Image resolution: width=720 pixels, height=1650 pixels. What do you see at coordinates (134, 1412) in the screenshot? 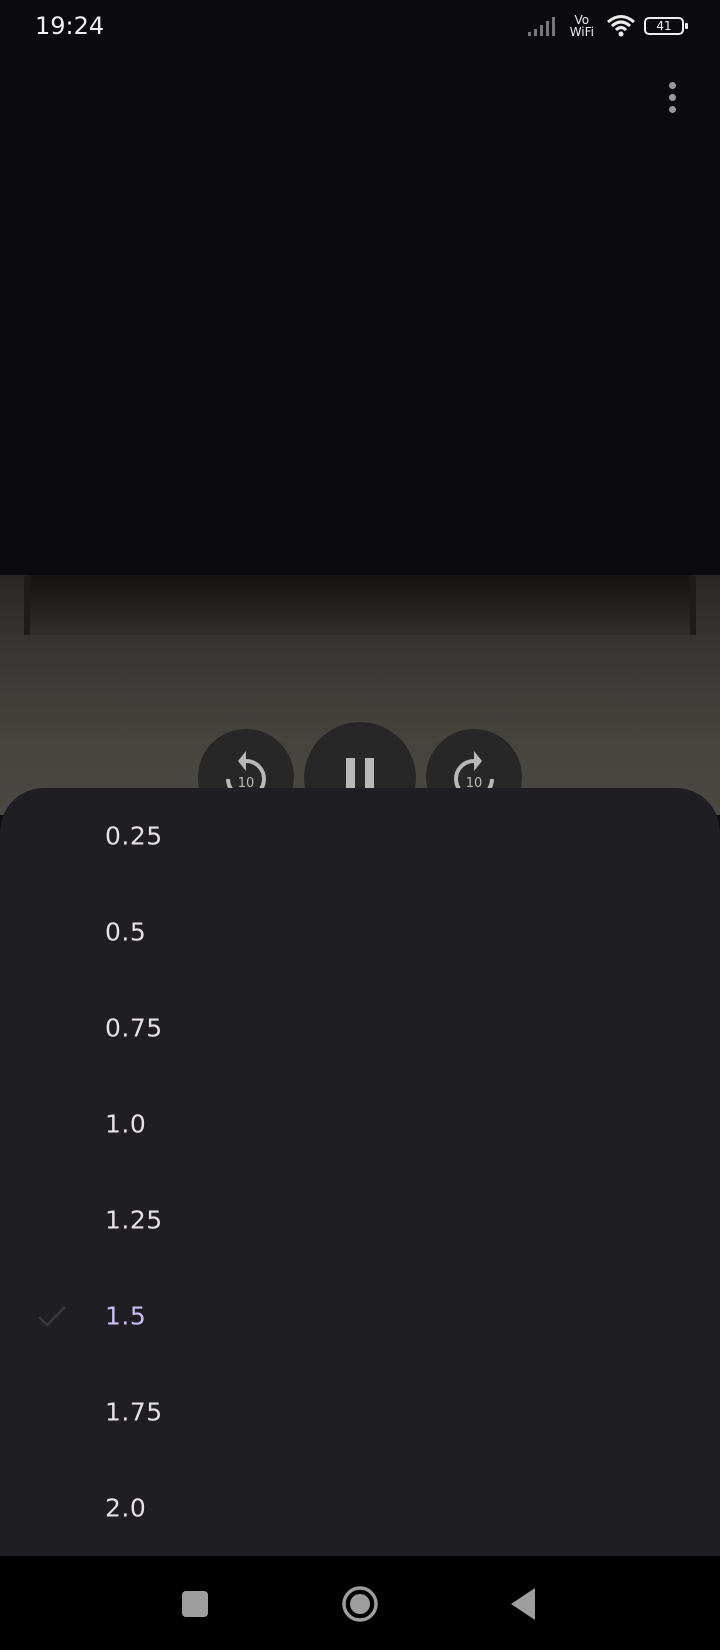
I see `speed-option-label: 1.75` at bounding box center [134, 1412].